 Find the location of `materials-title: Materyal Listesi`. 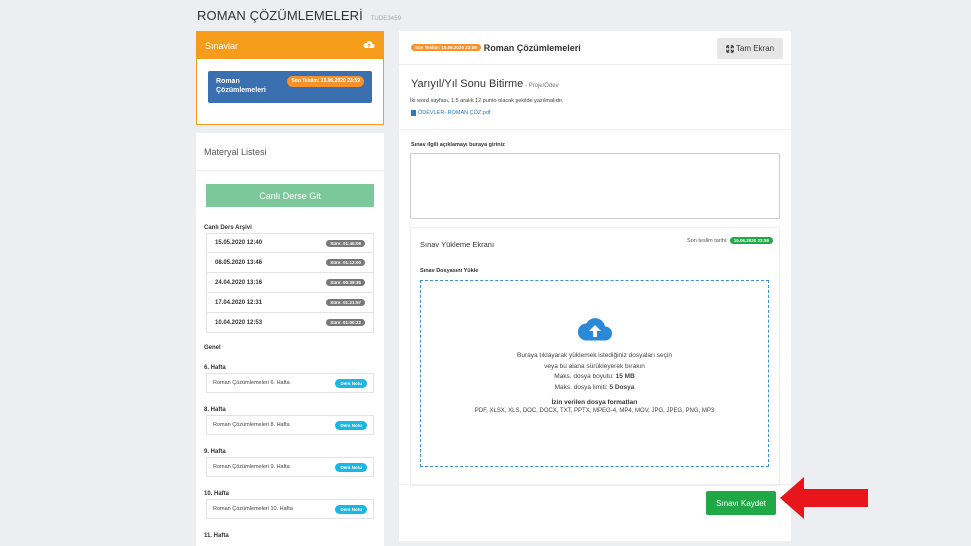

materials-title: Materyal Listesi is located at coordinates (290, 152).